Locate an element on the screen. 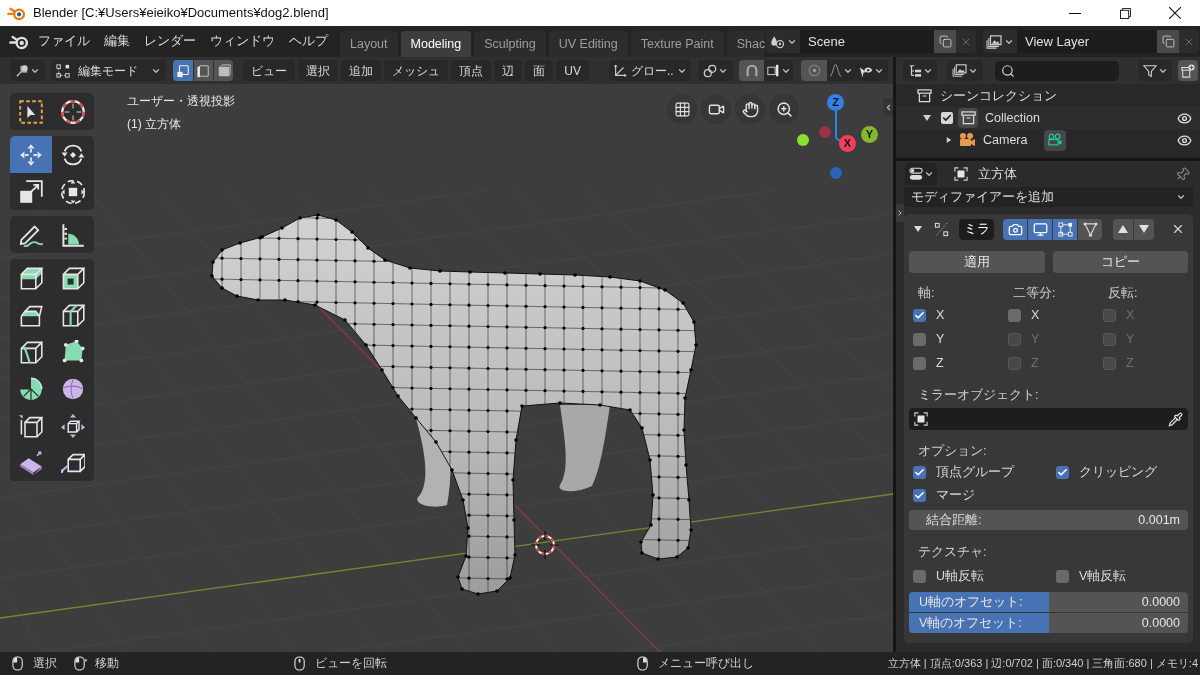  object-label: (1) 立方体 is located at coordinates (154, 124).